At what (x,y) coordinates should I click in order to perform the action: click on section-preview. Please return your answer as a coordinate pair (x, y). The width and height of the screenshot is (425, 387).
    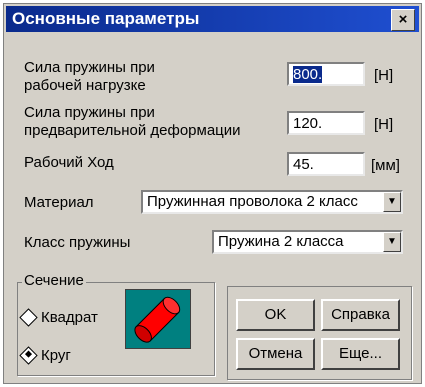
    Looking at the image, I should click on (158, 319).